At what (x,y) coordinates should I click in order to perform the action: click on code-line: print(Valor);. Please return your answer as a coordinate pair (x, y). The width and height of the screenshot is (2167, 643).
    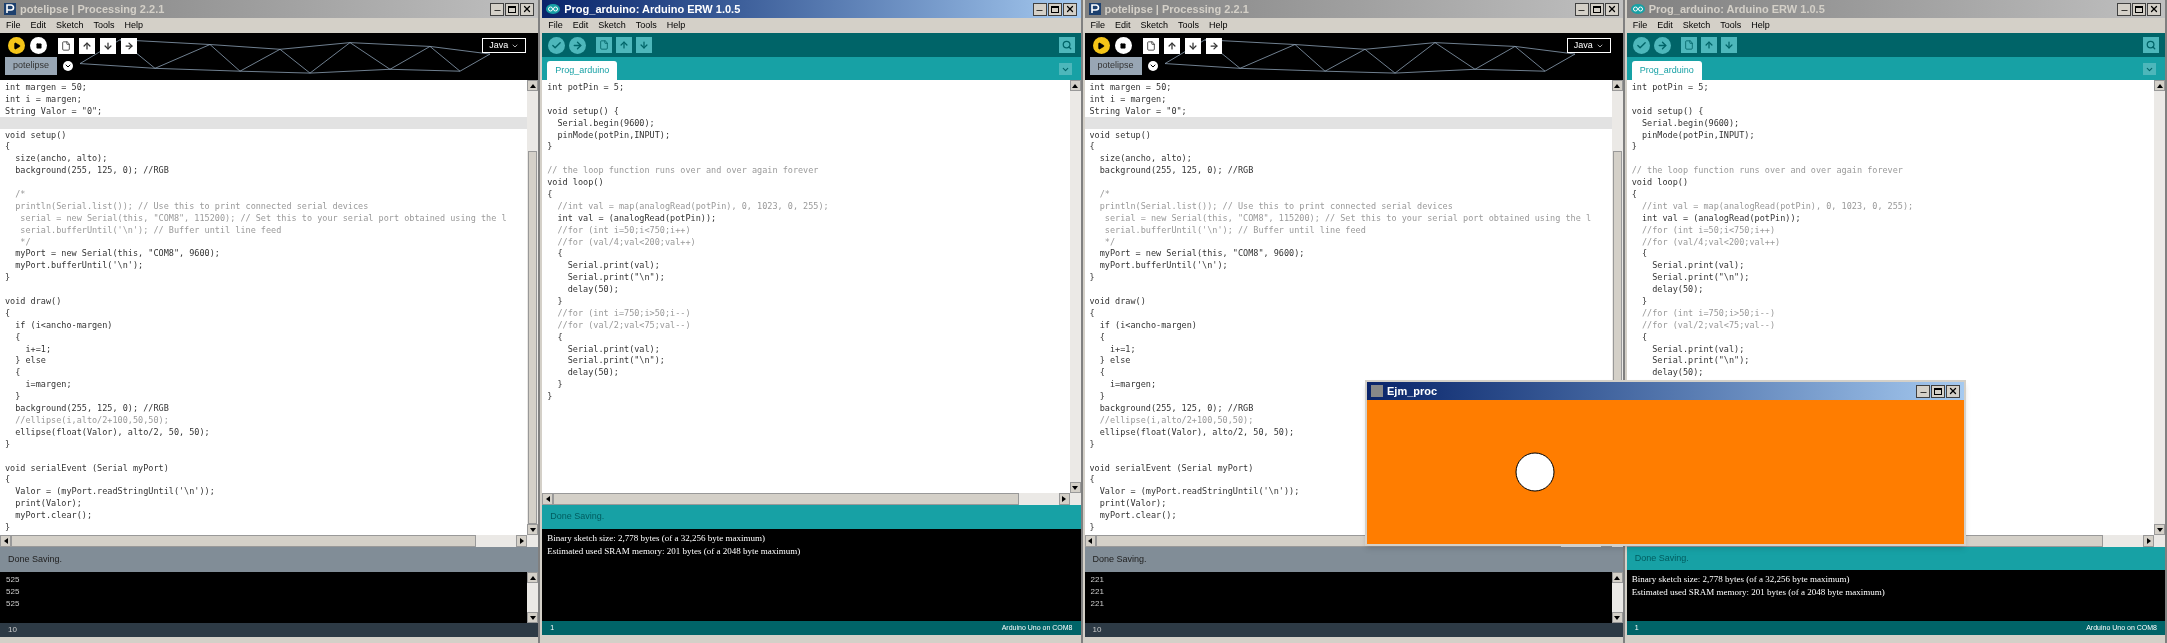
    Looking at the image, I should click on (48, 503).